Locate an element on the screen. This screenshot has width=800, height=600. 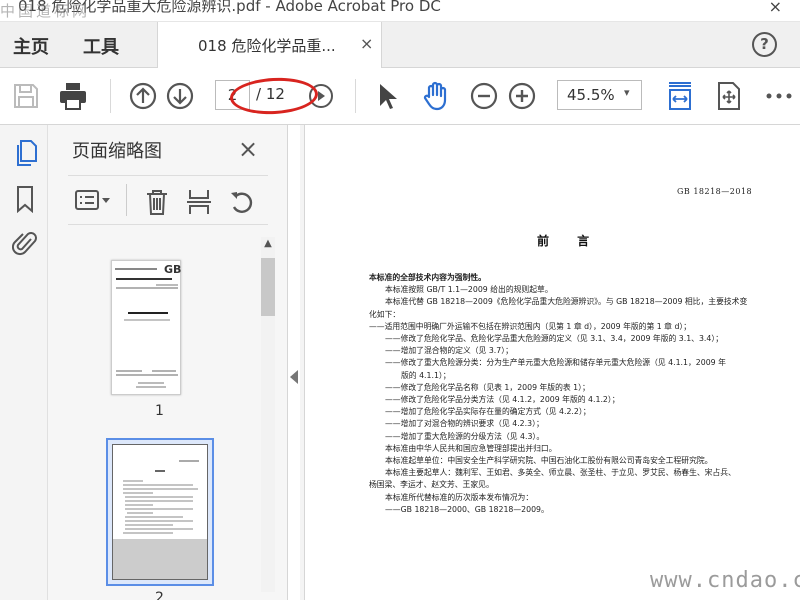
hand-tool-icon is located at coordinates (436, 96).